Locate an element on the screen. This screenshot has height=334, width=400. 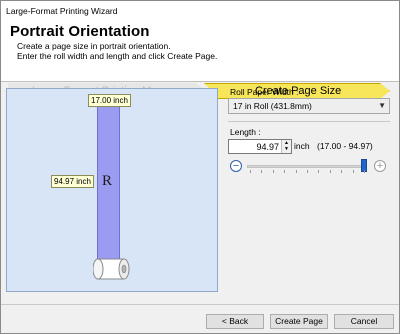
length-unit: inch is located at coordinates (302, 146).